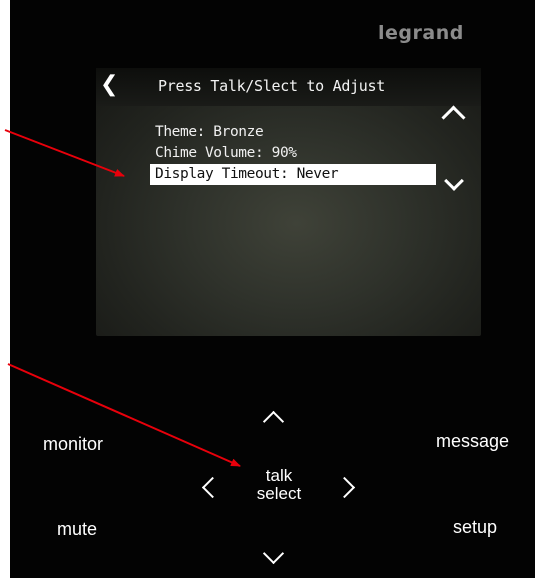 This screenshot has height=578, width=535. Describe the element at coordinates (279, 493) in the screenshot. I see `select-label: select` at that location.